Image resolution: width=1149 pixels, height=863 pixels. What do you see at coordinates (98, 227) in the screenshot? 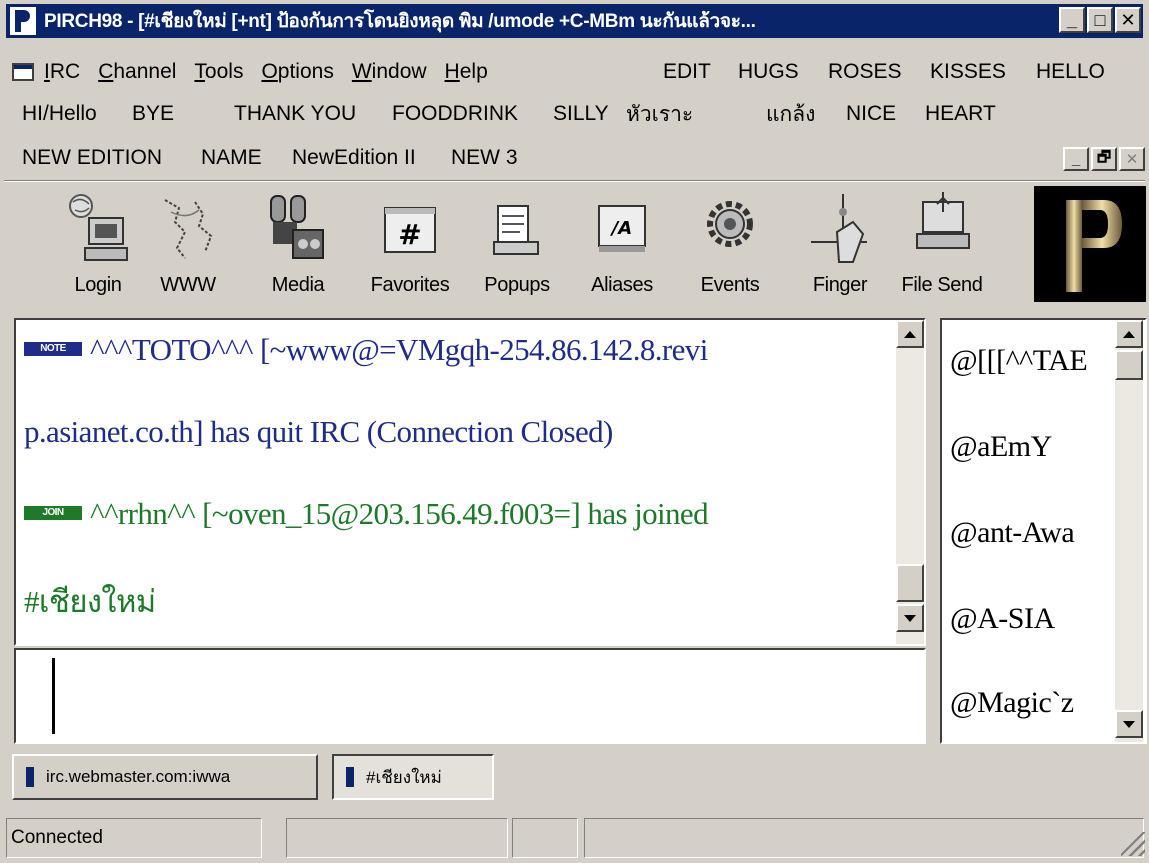
I see `login-computer-icon` at bounding box center [98, 227].